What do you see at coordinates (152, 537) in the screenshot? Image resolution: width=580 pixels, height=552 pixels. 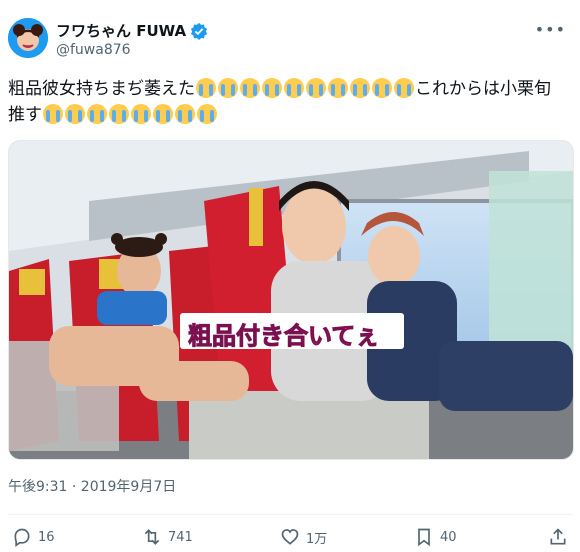 I see `retweet-icon` at bounding box center [152, 537].